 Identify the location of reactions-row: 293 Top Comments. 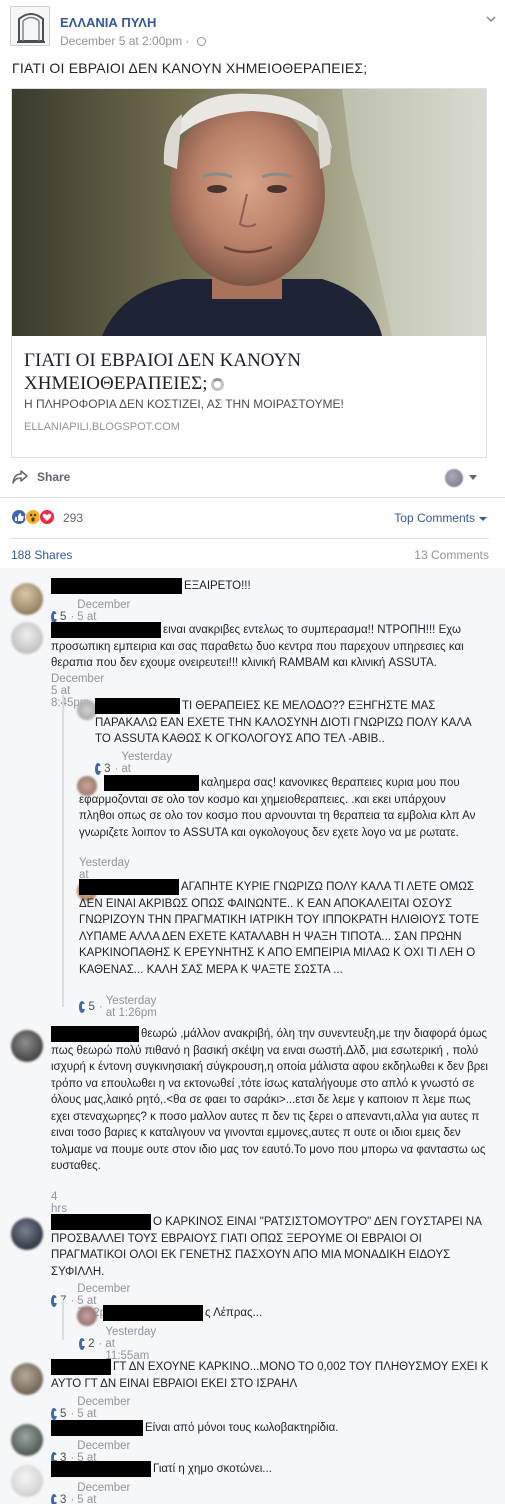
(251, 519).